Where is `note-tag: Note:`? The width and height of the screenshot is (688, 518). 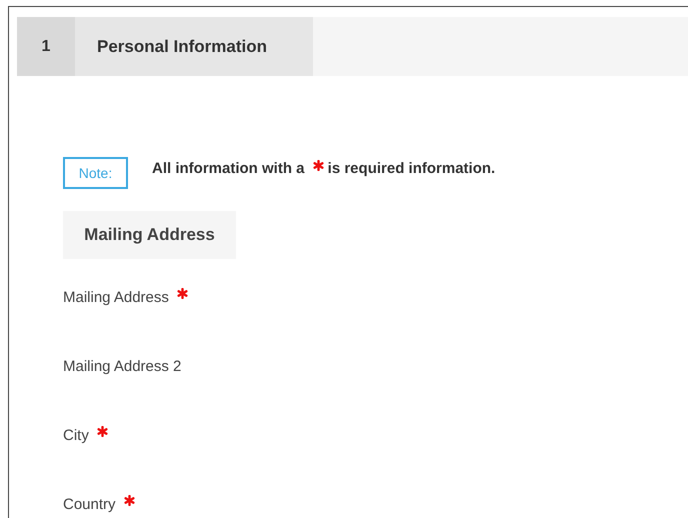 note-tag: Note: is located at coordinates (95, 173).